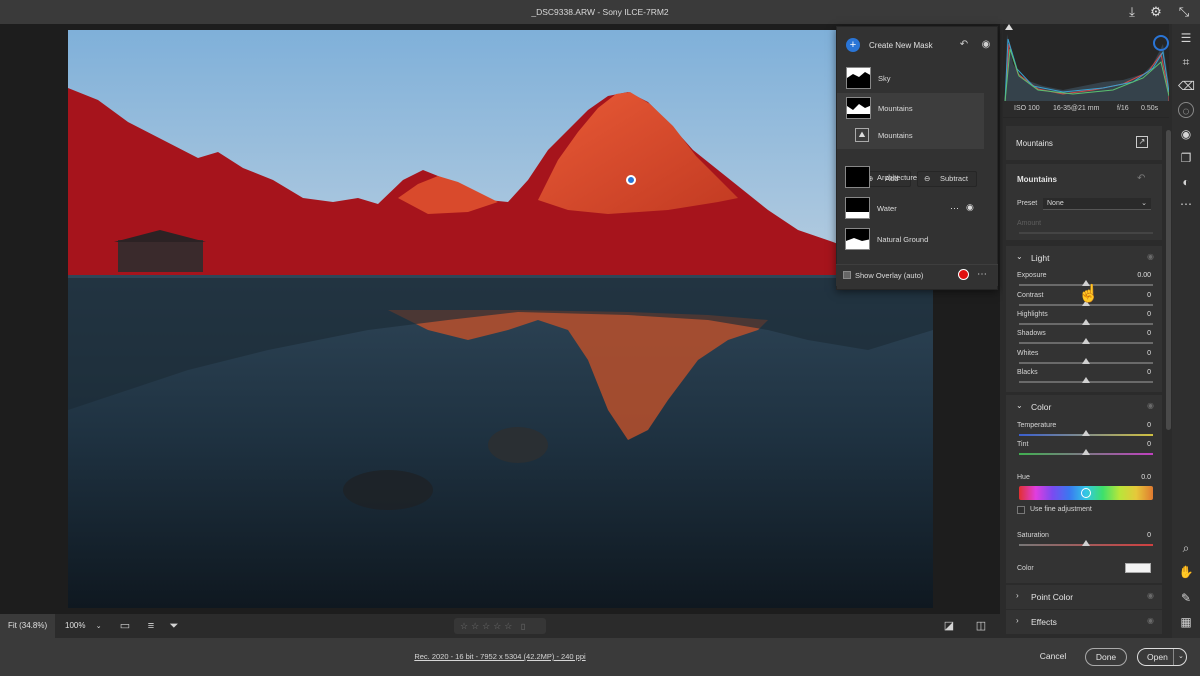 Image resolution: width=1200 pixels, height=676 pixels. I want to click on highlights-value: 0, so click(1140, 316).